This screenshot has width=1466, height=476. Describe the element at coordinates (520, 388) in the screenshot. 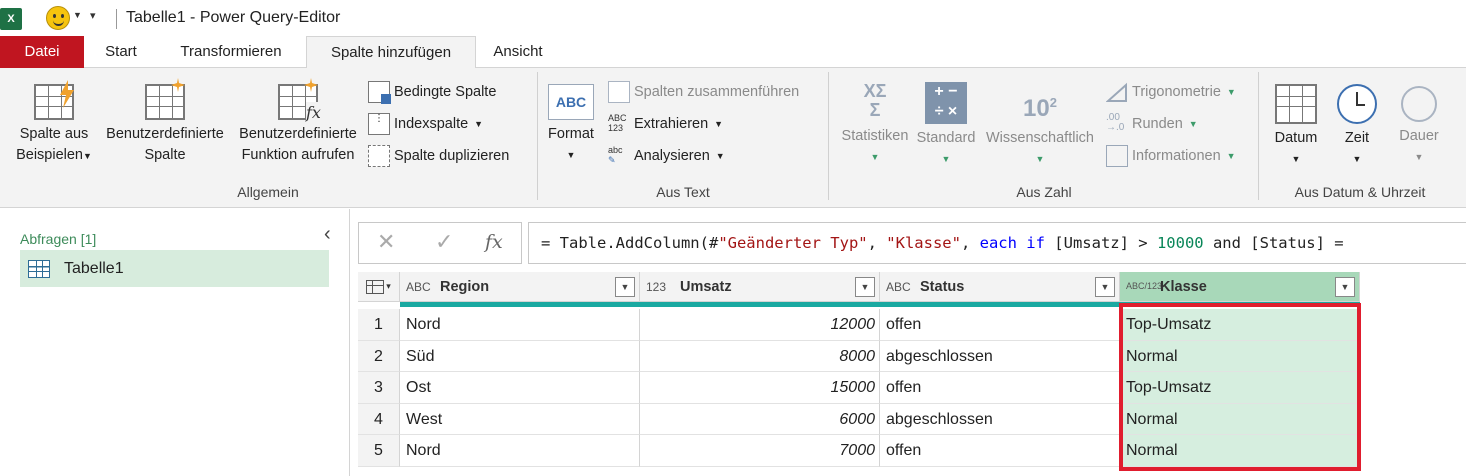

I see `table-cell: Ost` at that location.